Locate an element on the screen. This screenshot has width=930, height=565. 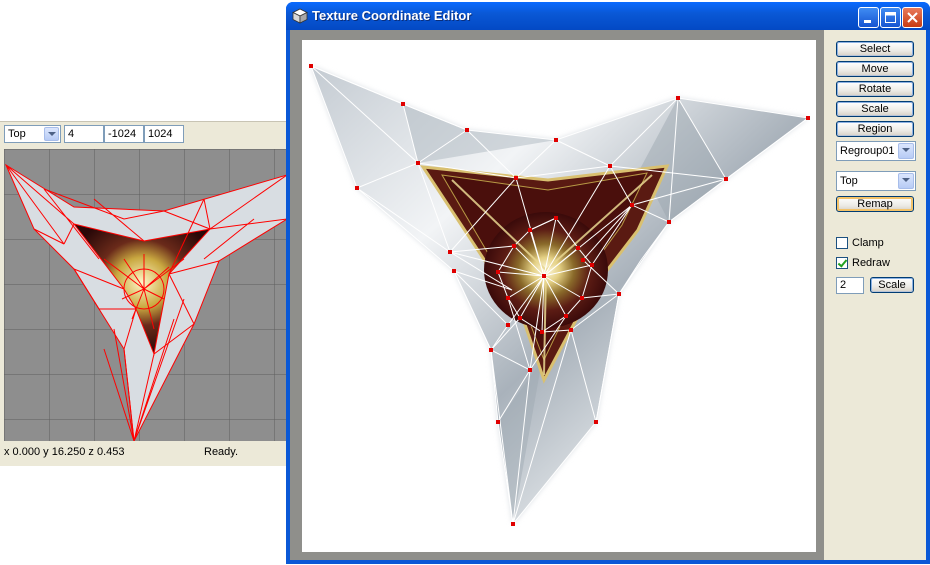
region-select: Regroup01 is located at coordinates (876, 151).